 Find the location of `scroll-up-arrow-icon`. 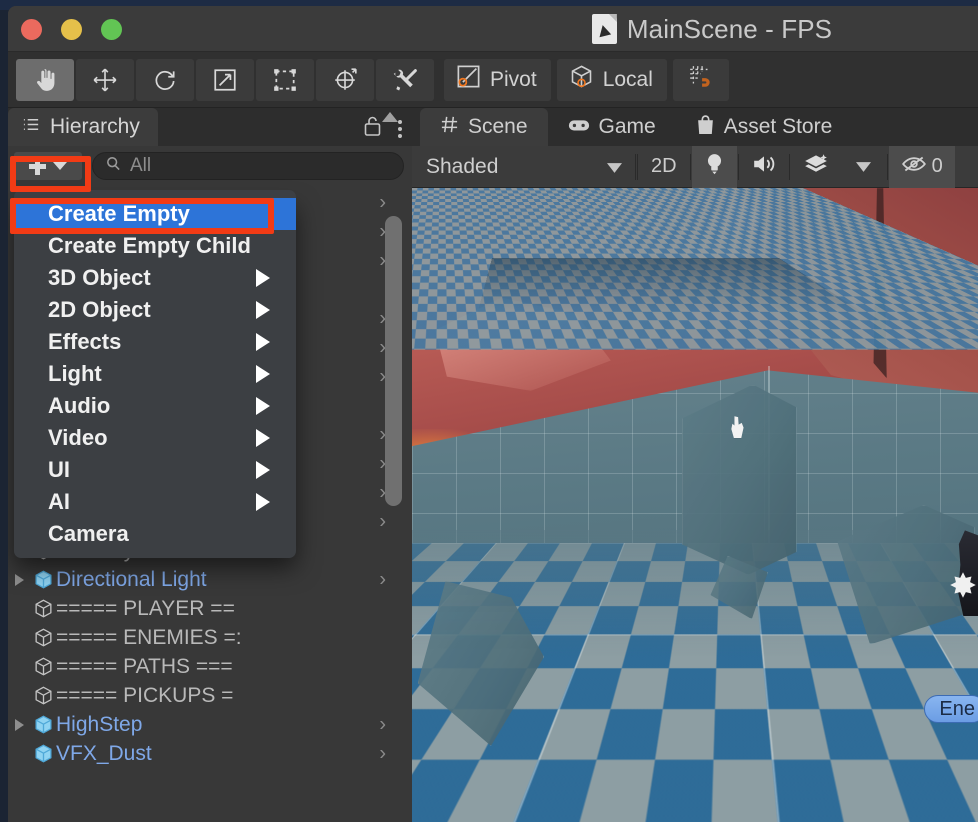

scroll-up-arrow-icon is located at coordinates (390, 117).